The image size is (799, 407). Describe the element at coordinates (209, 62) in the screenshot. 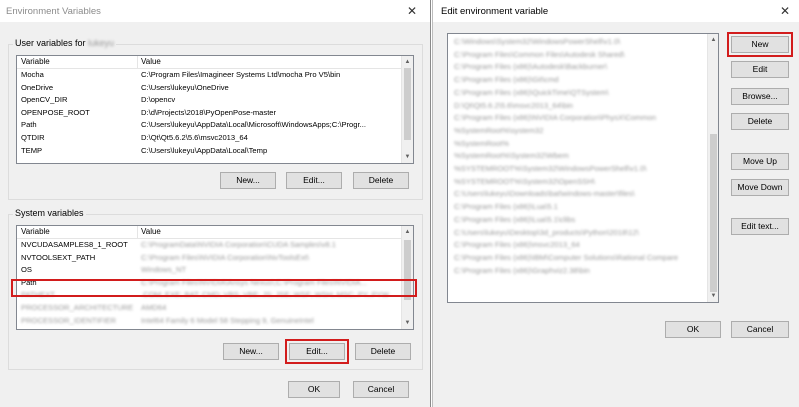

I see `user-list-header: Variable Value` at that location.